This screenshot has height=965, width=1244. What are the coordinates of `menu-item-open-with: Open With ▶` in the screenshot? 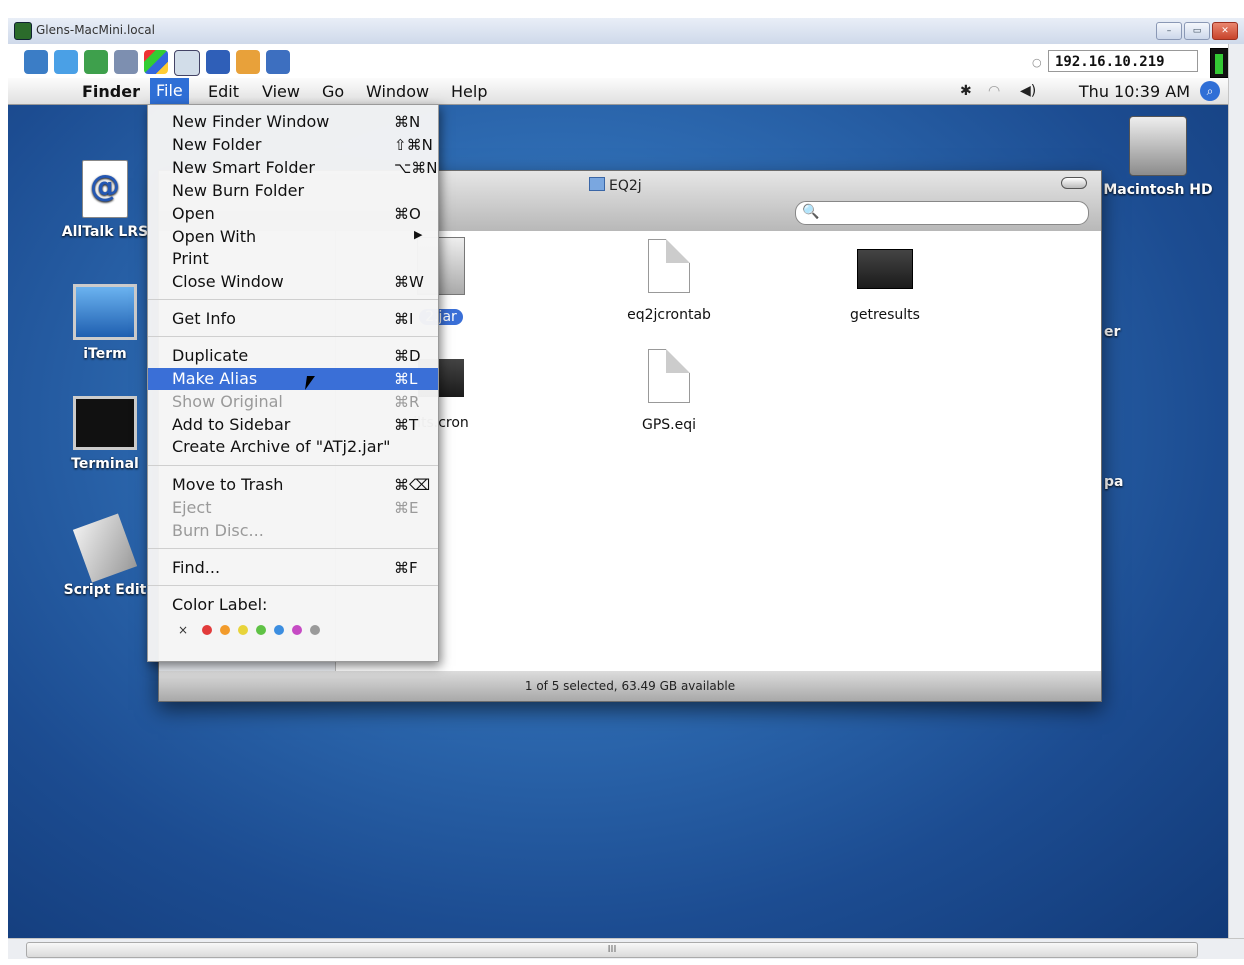 It's located at (293, 237).